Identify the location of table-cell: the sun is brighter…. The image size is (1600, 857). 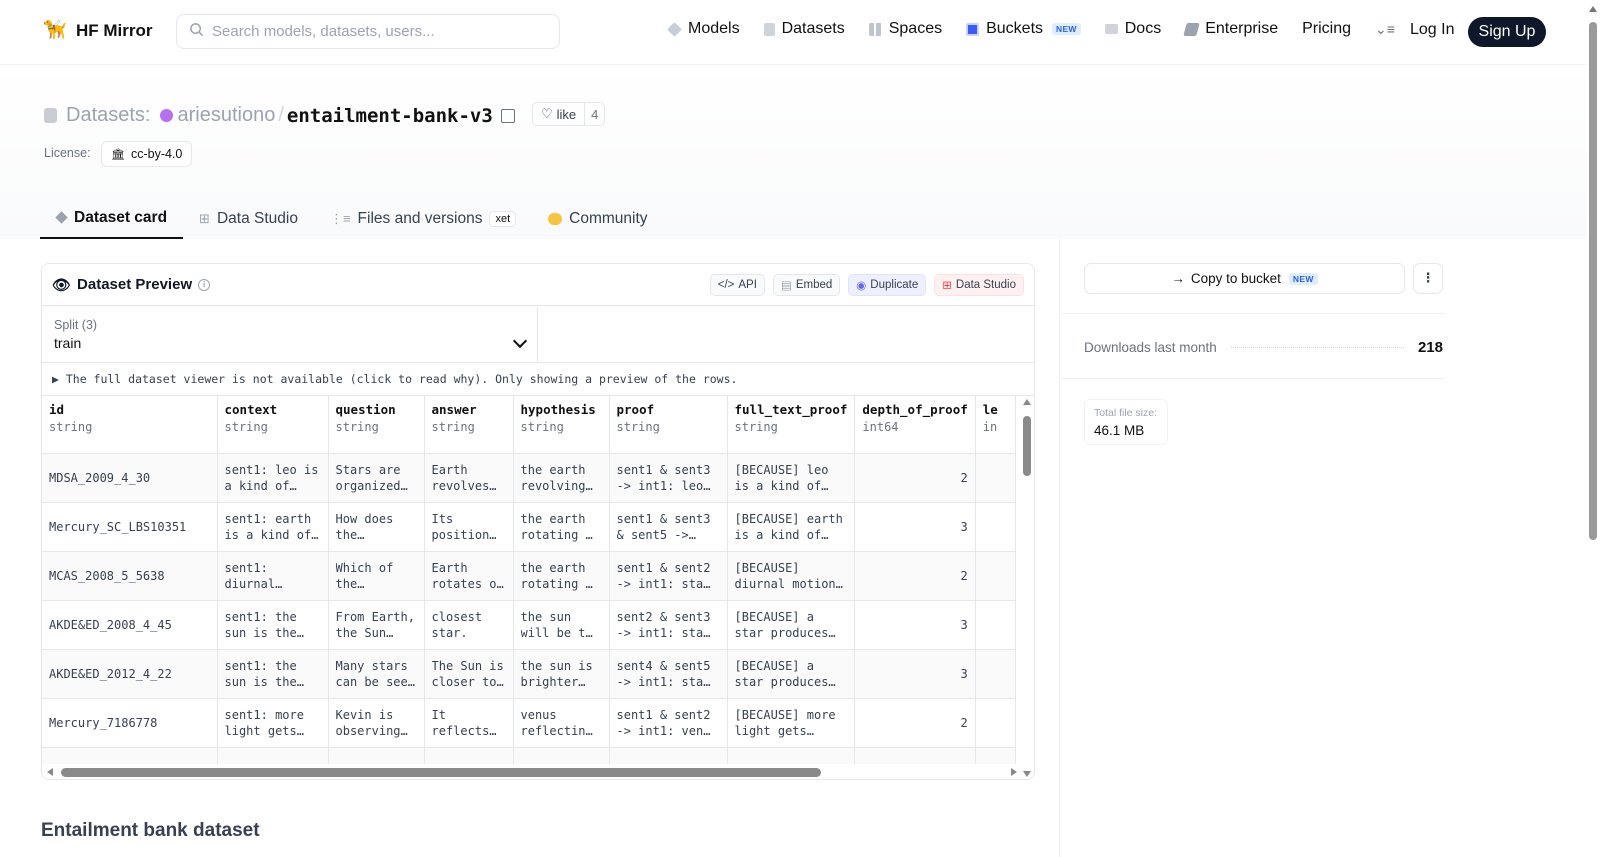
(561, 674).